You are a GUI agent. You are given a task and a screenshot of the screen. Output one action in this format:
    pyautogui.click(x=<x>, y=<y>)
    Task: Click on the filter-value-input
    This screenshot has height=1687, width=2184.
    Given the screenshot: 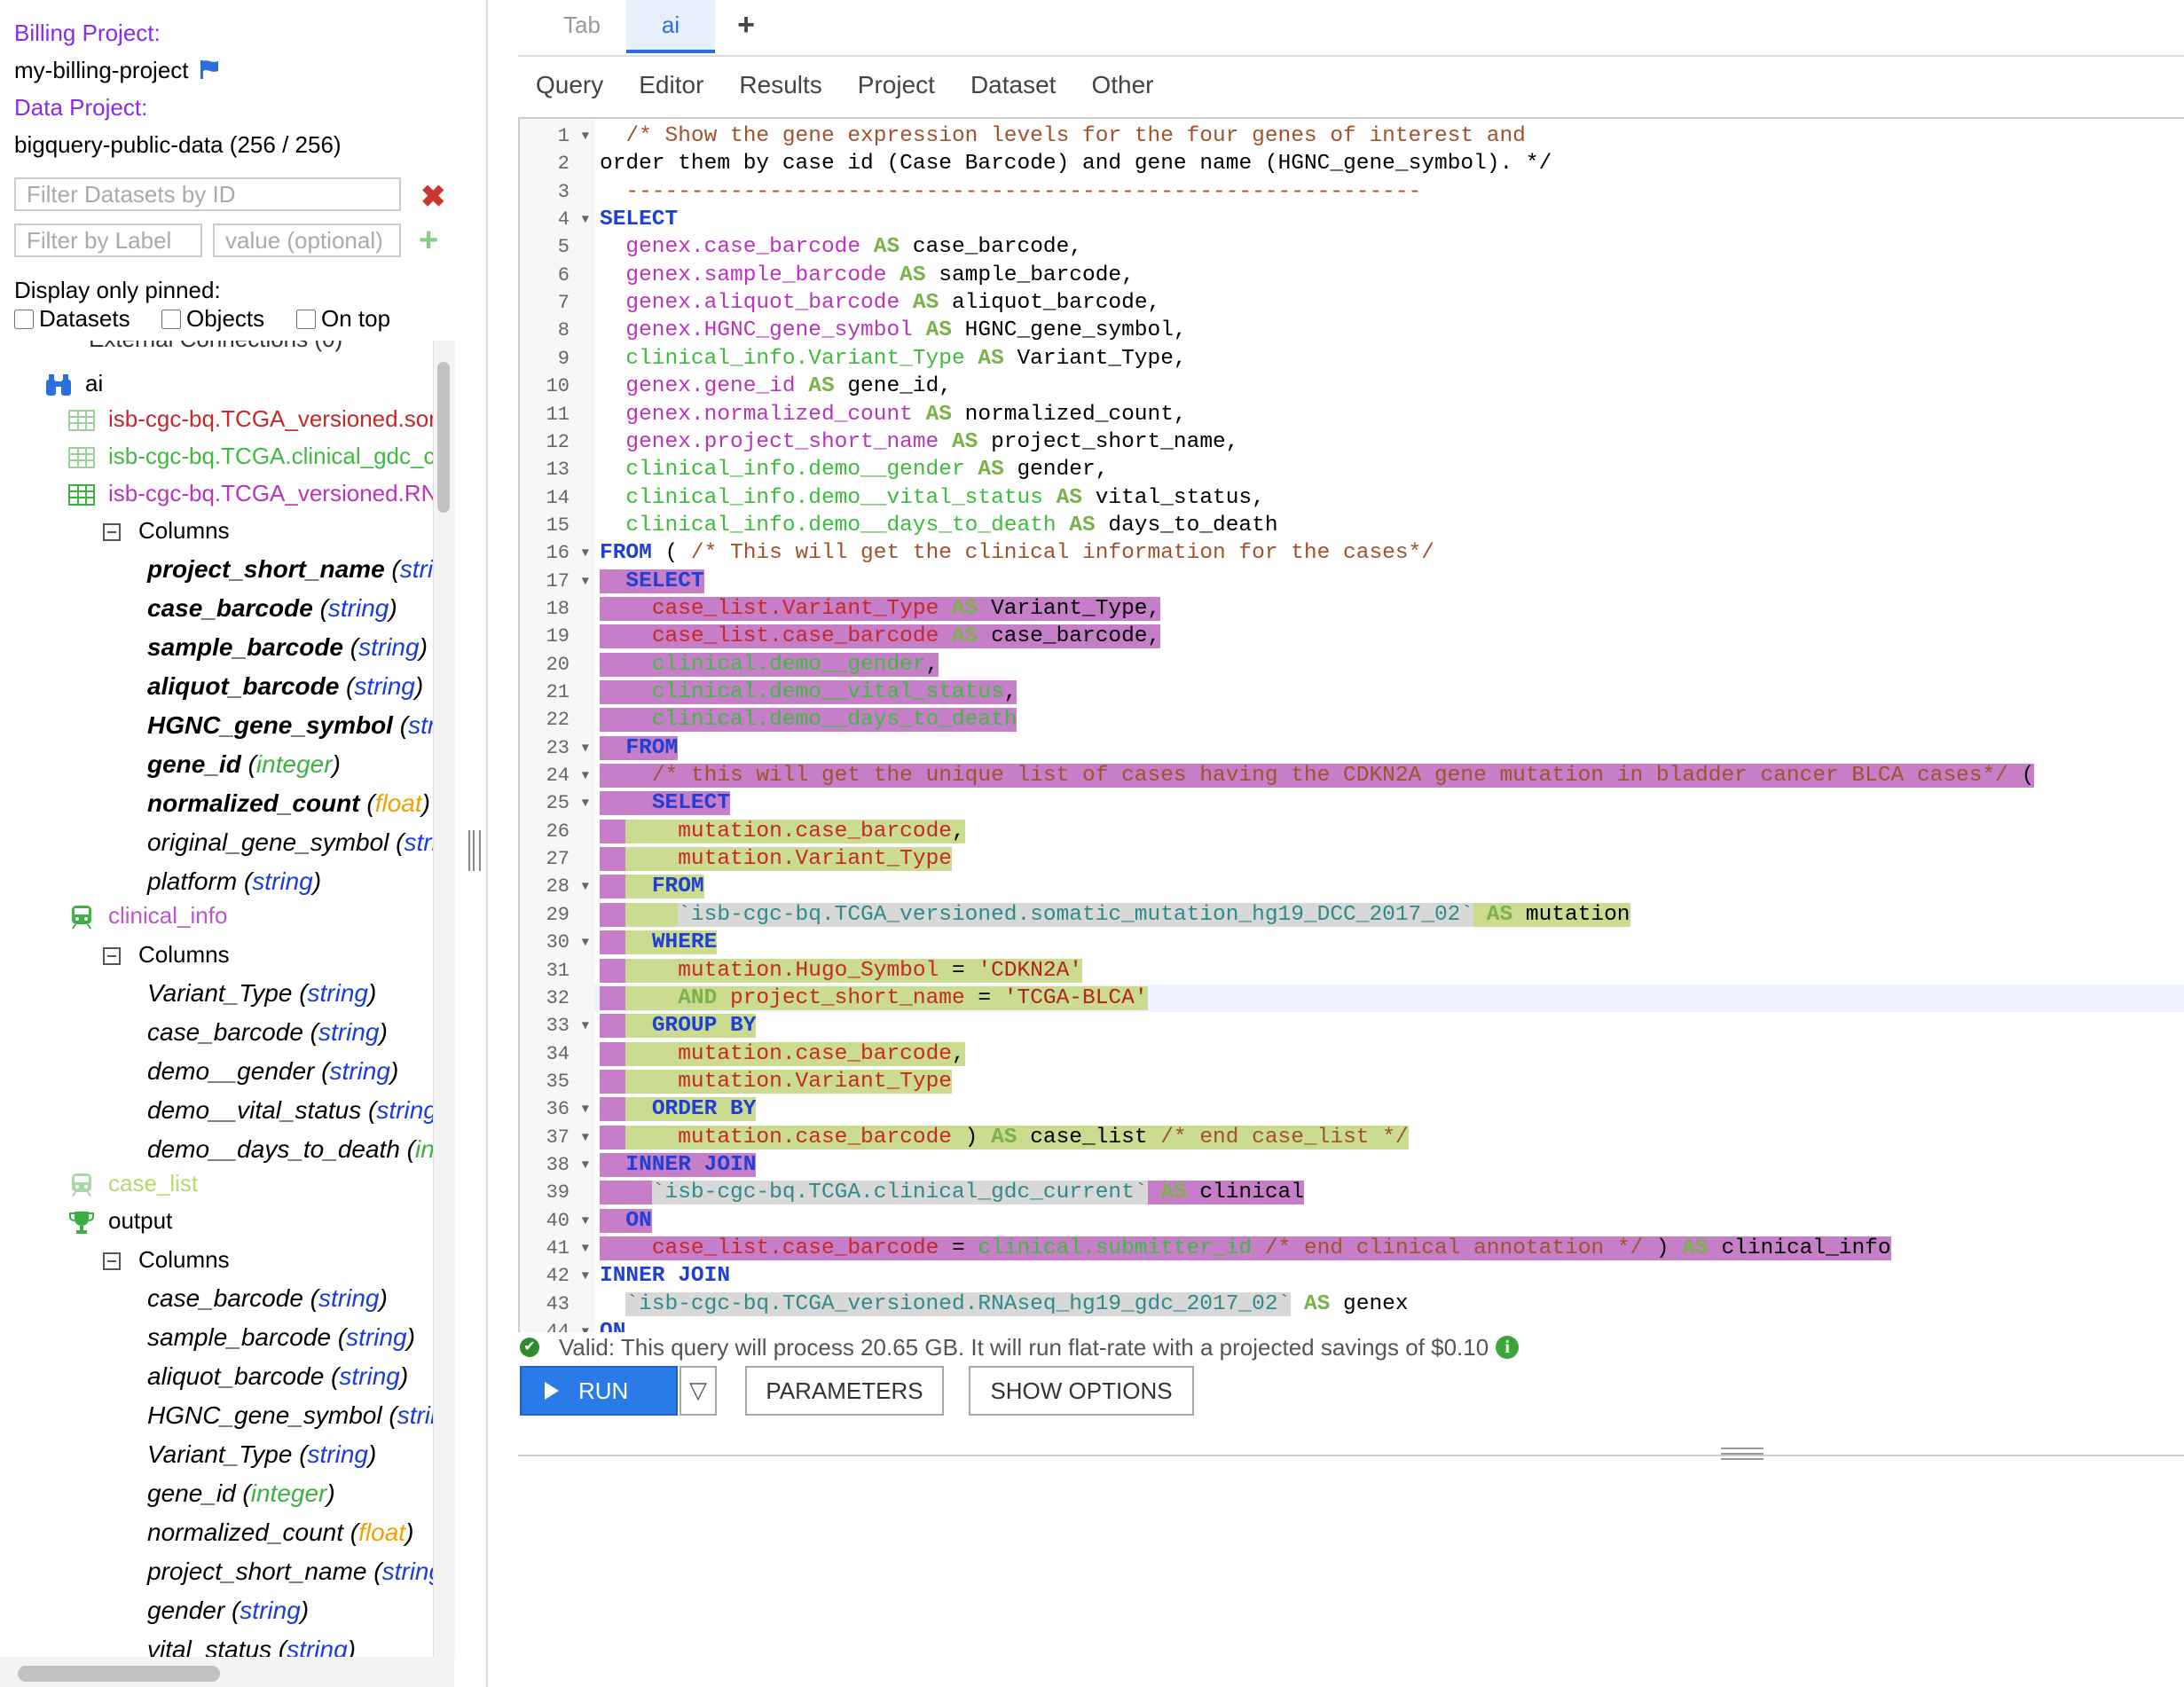 What is the action you would take?
    pyautogui.click(x=307, y=241)
    